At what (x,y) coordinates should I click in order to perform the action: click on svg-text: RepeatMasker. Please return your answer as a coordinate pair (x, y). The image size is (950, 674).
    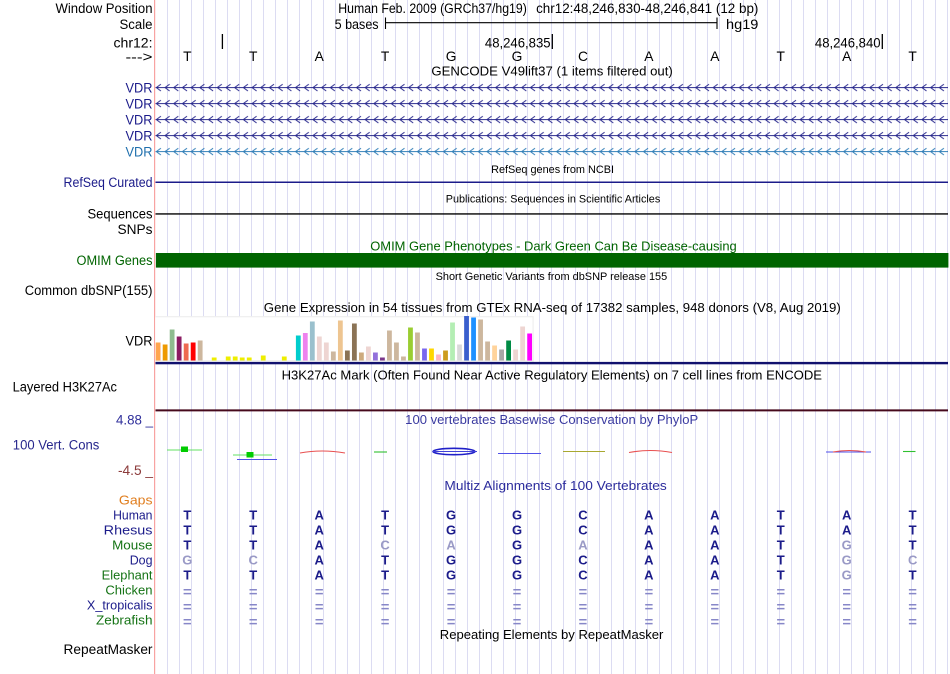
    Looking at the image, I should click on (109, 649).